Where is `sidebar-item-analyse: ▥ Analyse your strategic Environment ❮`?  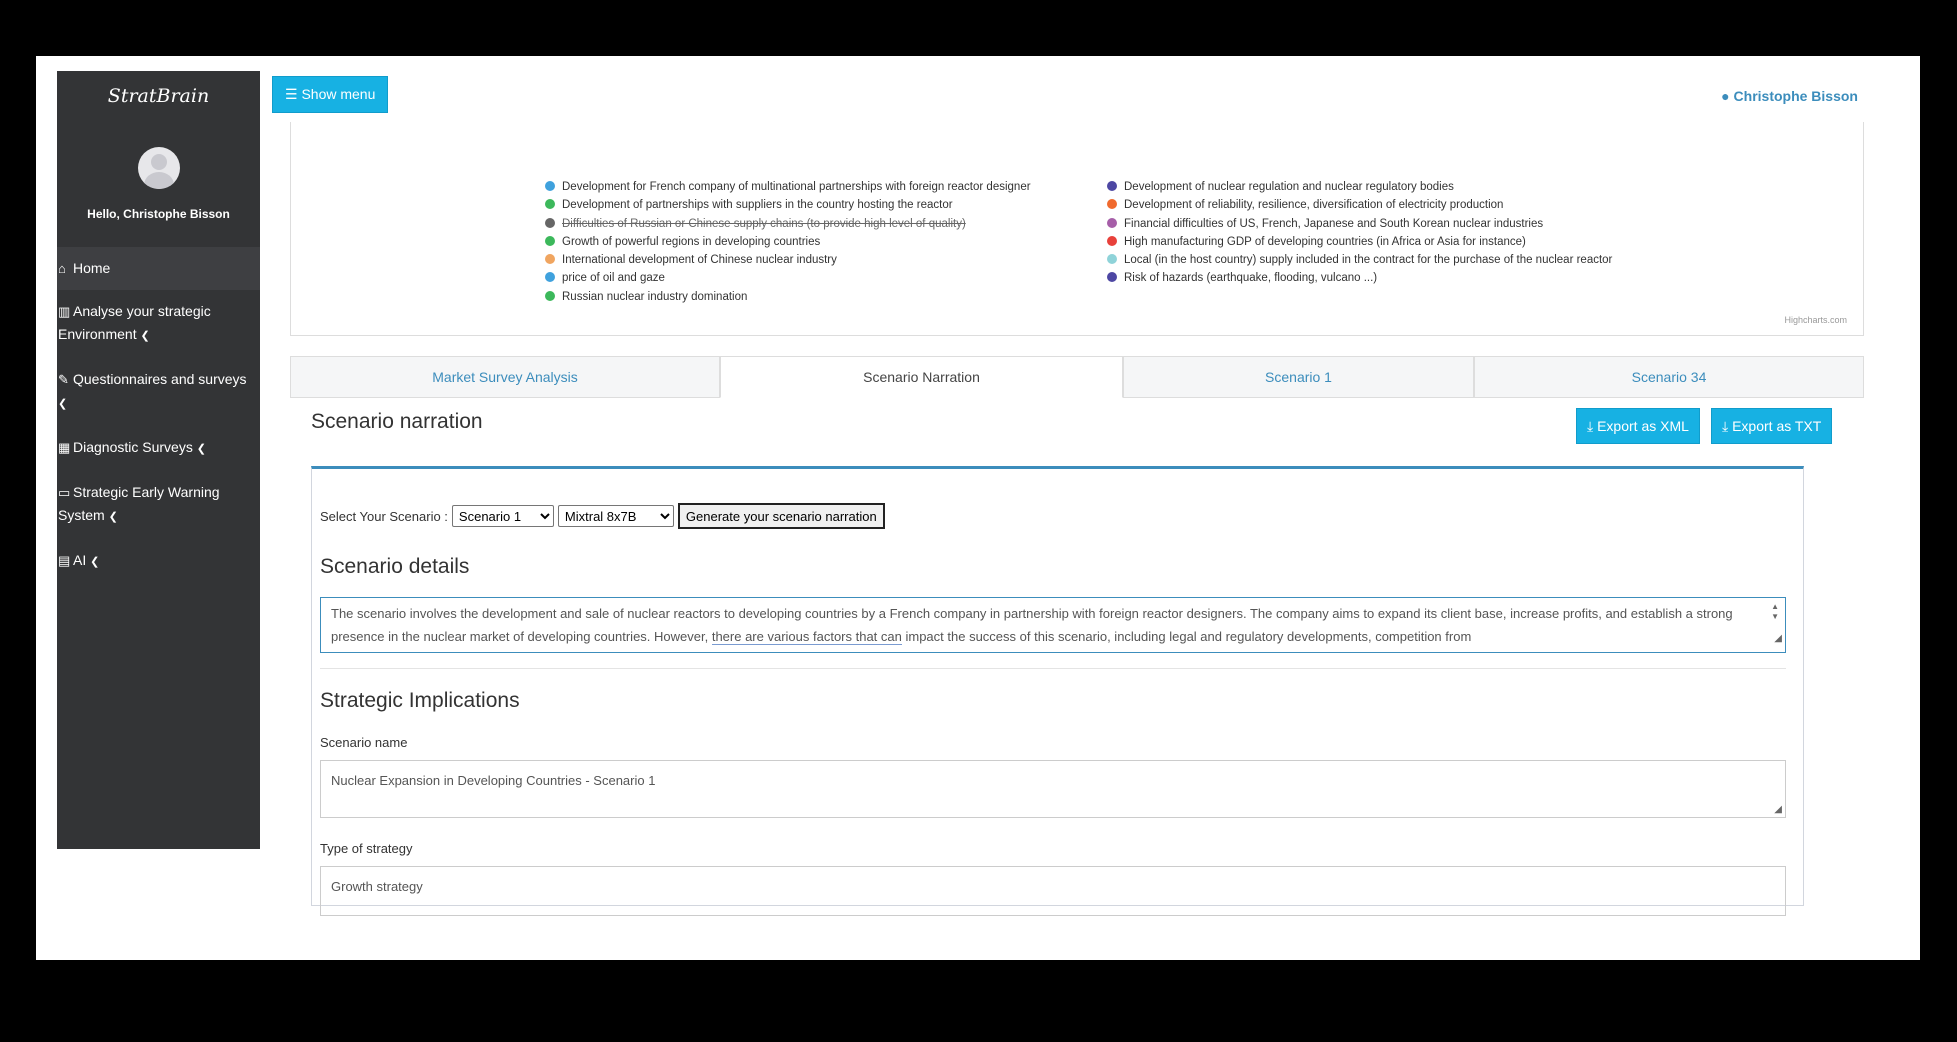 sidebar-item-analyse: ▥ Analyse your strategic Environment ❮ is located at coordinates (158, 324).